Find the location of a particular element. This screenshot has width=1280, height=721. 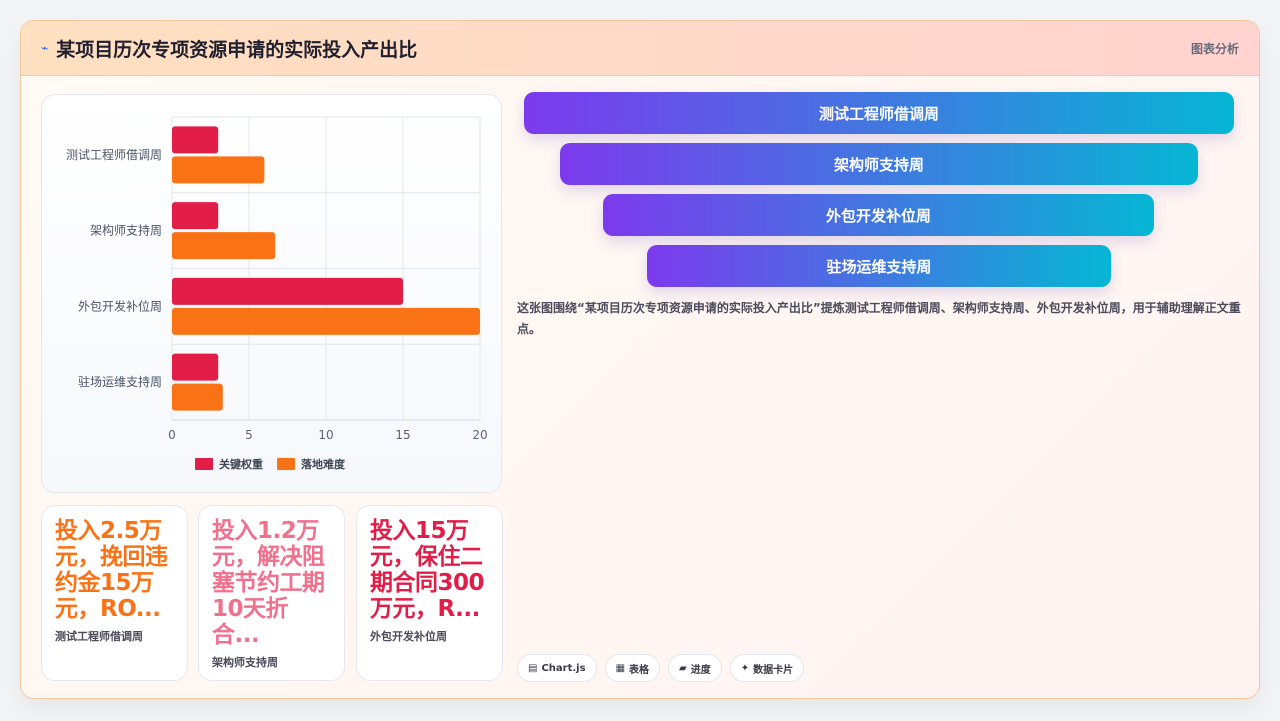

x-tick-label: 15 is located at coordinates (402, 435).